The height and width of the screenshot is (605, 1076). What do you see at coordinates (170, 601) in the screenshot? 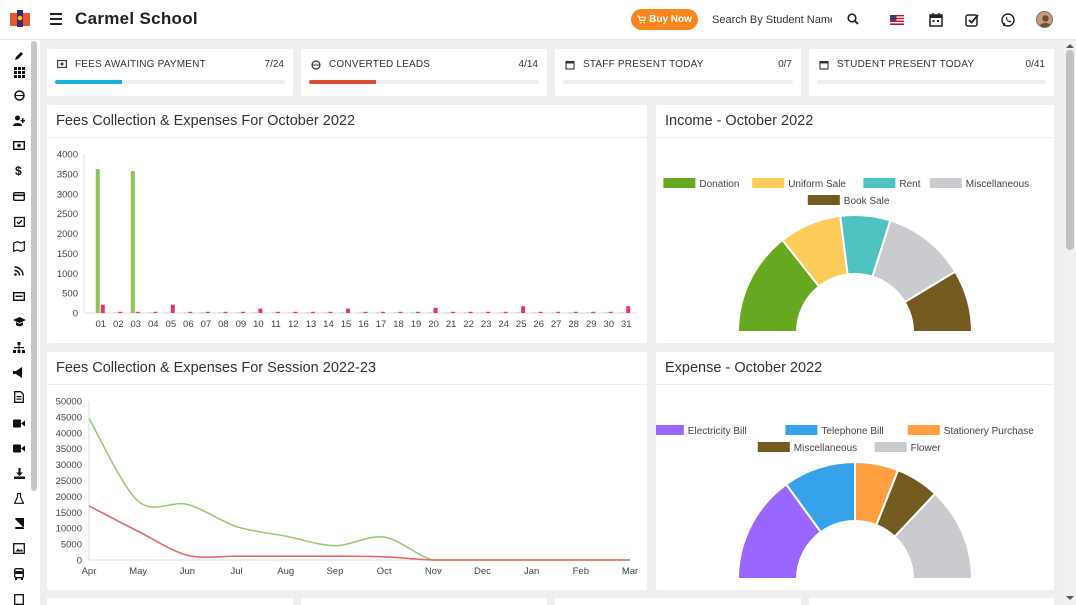
I see `bottom-card` at bounding box center [170, 601].